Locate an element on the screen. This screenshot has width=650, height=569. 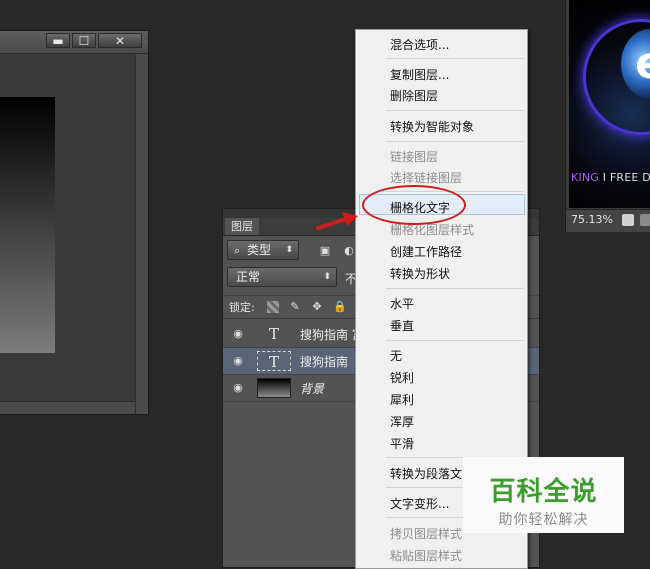
horizontal-scrollbar is located at coordinates (67, 407).